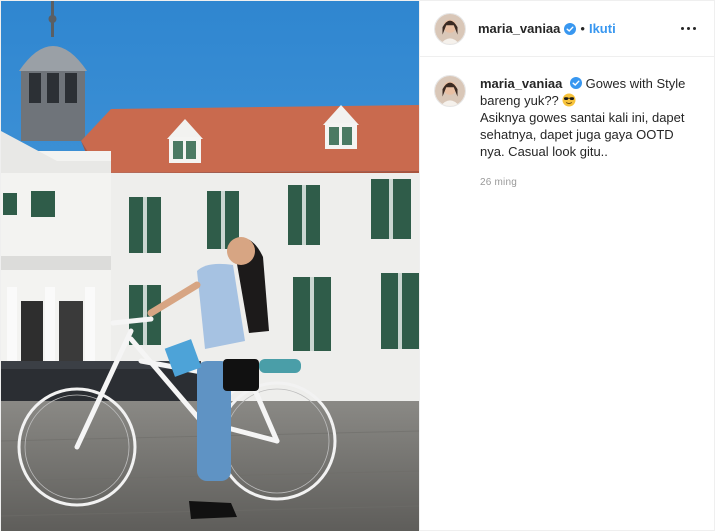 Image resolution: width=715 pixels, height=531 pixels. Describe the element at coordinates (519, 28) in the screenshot. I see `username-link: maria_vaniaa` at that location.